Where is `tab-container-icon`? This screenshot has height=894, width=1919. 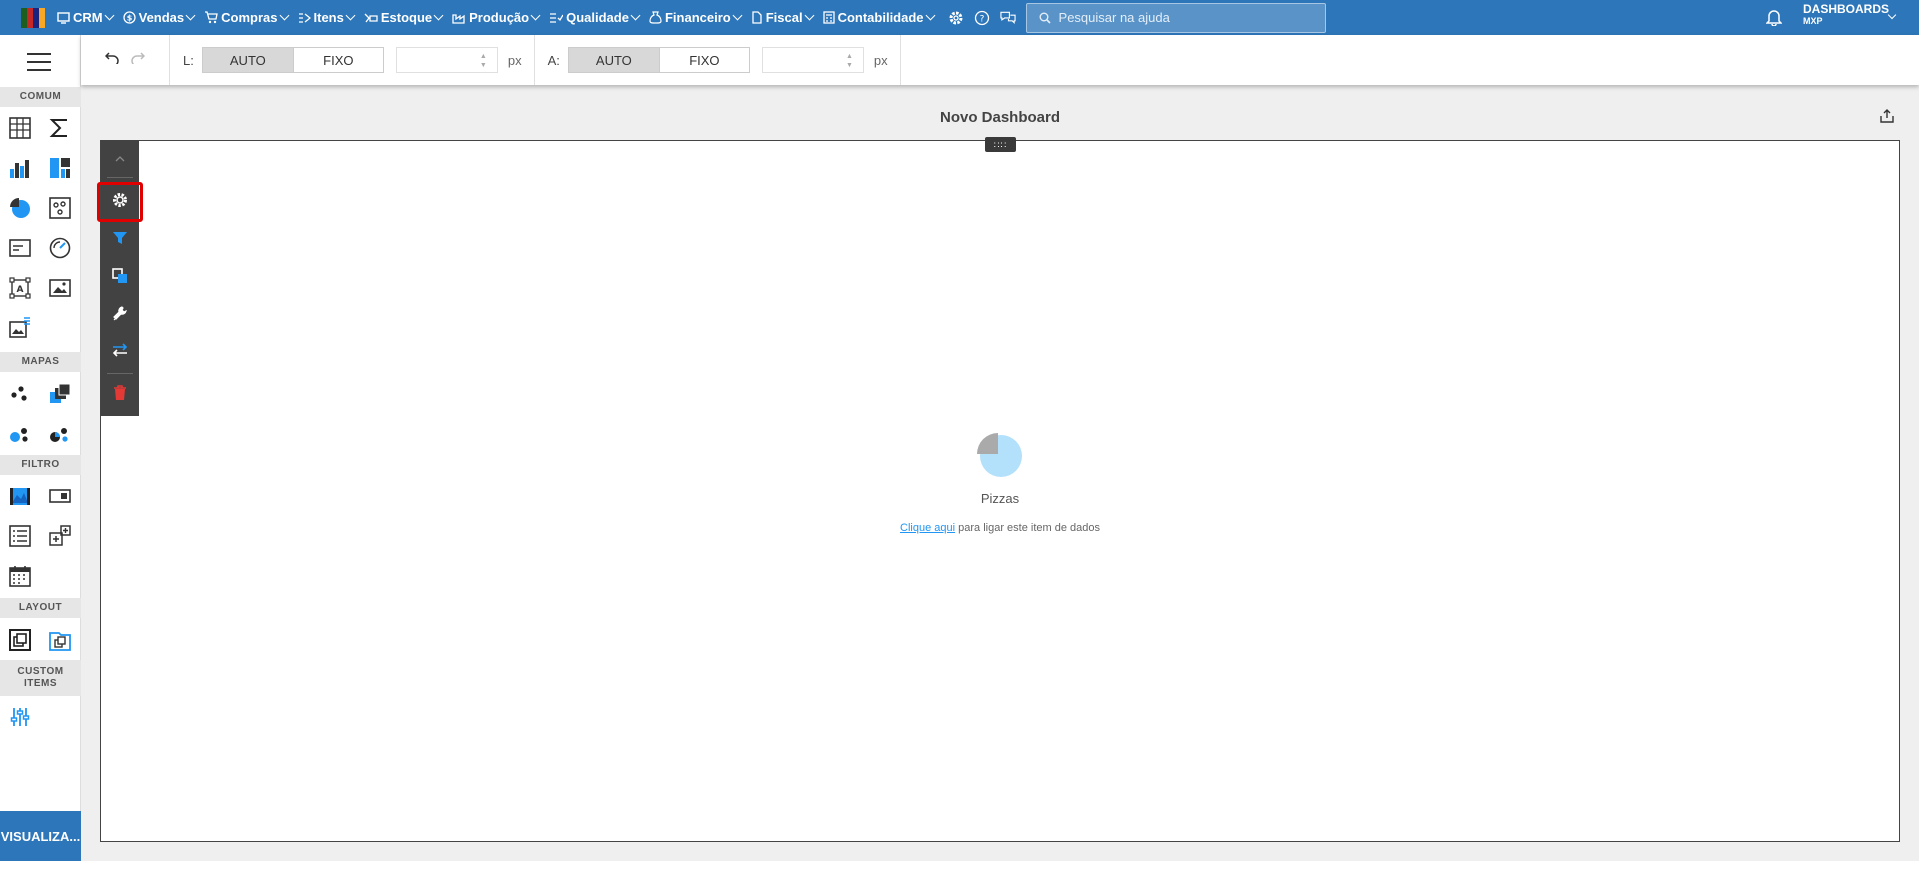 tab-container-icon is located at coordinates (60, 640).